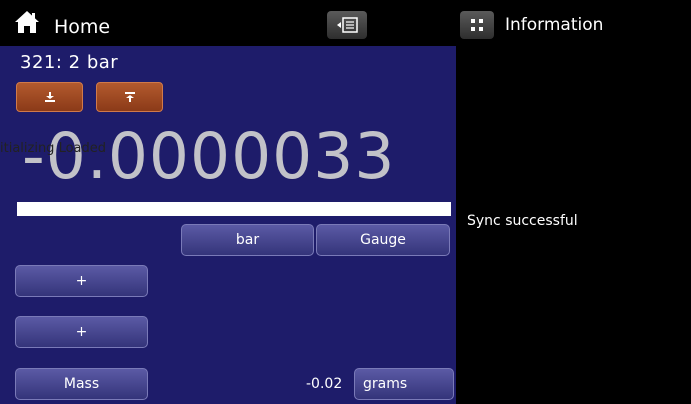 The height and width of the screenshot is (404, 691). I want to click on sync-status-text: Sync successful, so click(522, 221).